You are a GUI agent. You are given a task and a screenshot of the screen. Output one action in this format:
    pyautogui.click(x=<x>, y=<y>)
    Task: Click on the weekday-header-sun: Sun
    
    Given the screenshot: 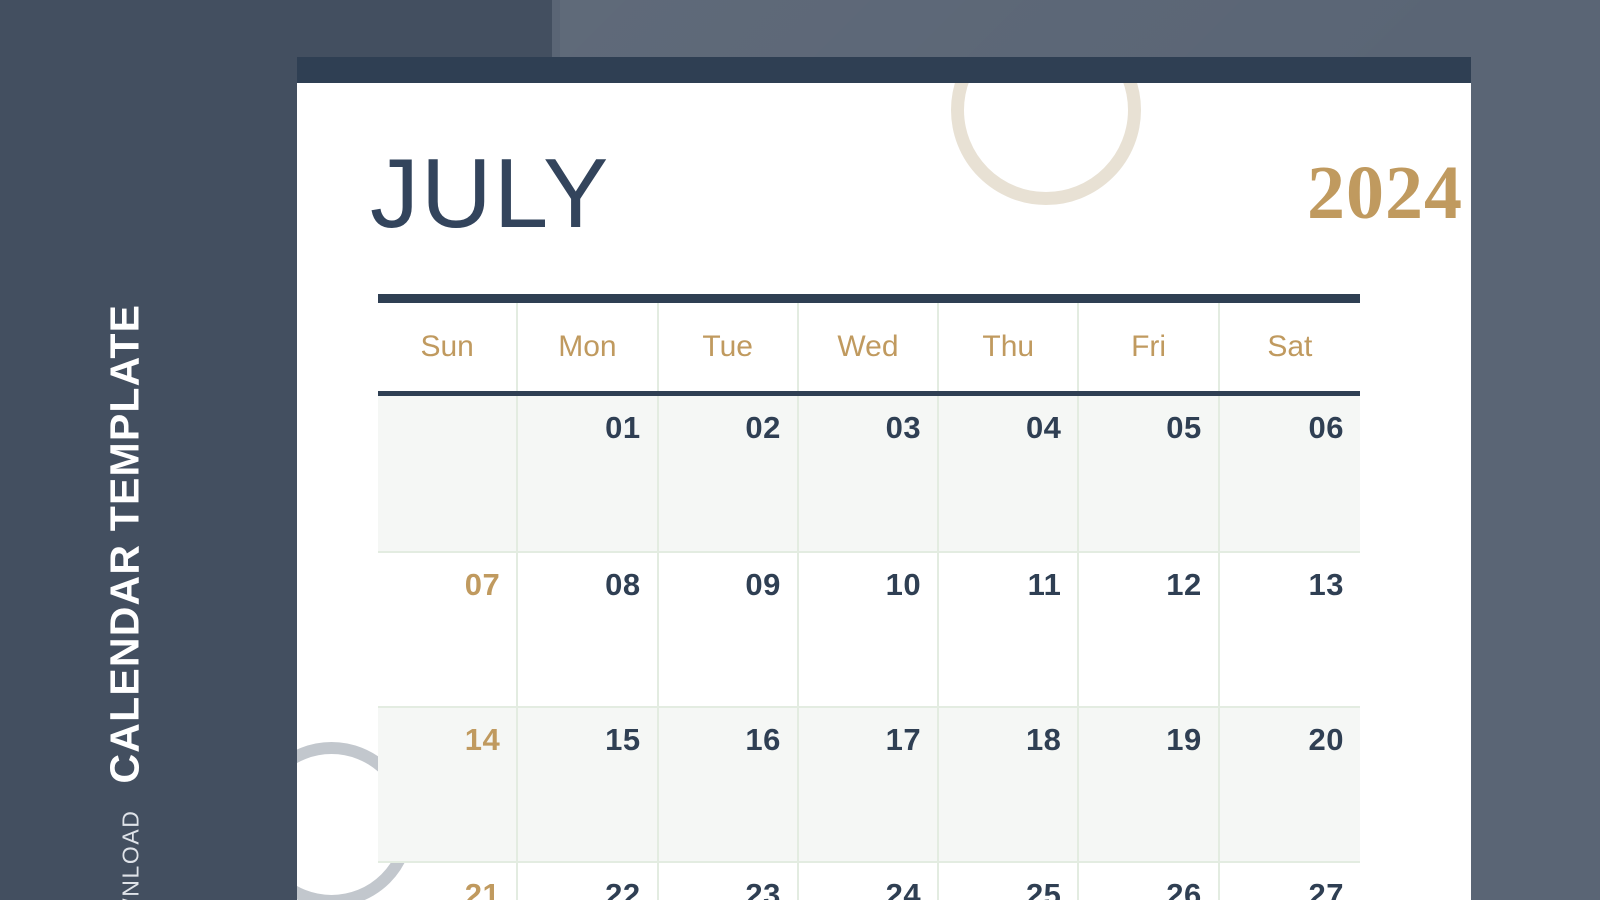 What is the action you would take?
    pyautogui.click(x=448, y=347)
    